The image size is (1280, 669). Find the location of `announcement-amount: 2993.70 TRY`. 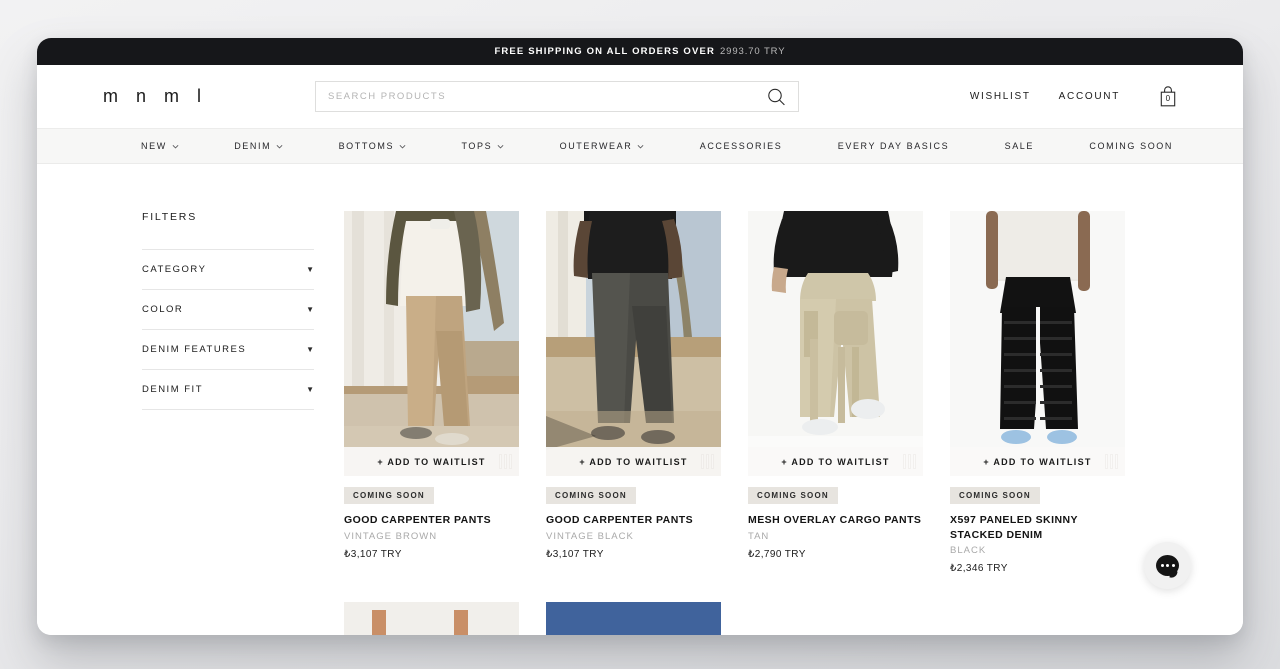

announcement-amount: 2993.70 TRY is located at coordinates (752, 51).